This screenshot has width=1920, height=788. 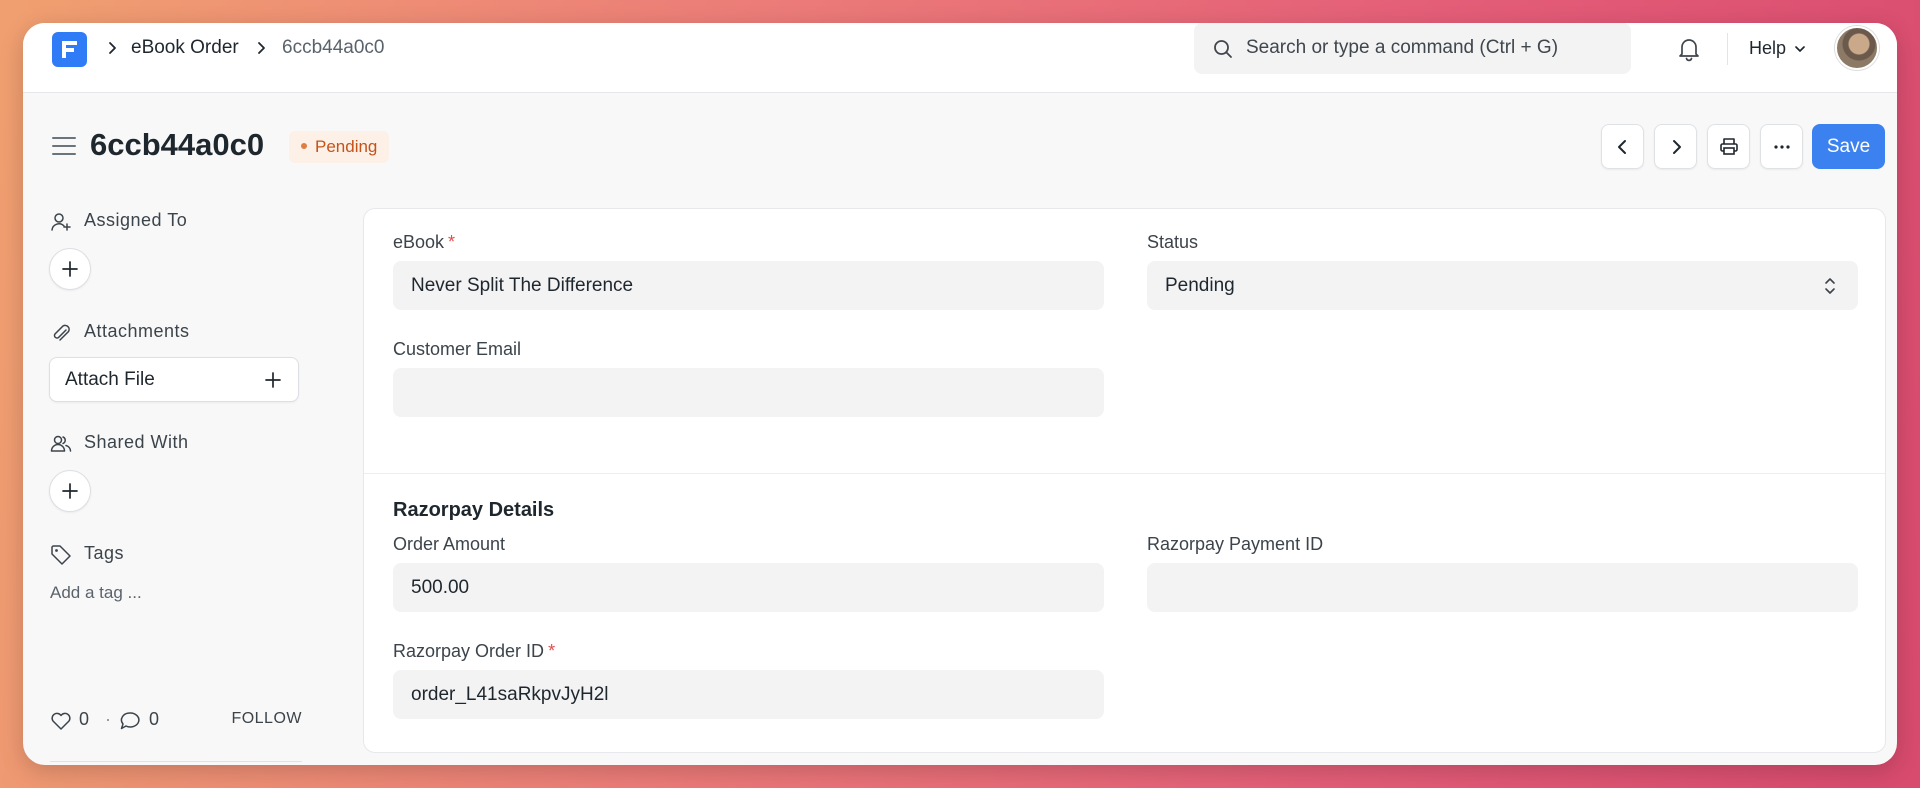 I want to click on shared-with-label: Shared With, so click(x=136, y=442).